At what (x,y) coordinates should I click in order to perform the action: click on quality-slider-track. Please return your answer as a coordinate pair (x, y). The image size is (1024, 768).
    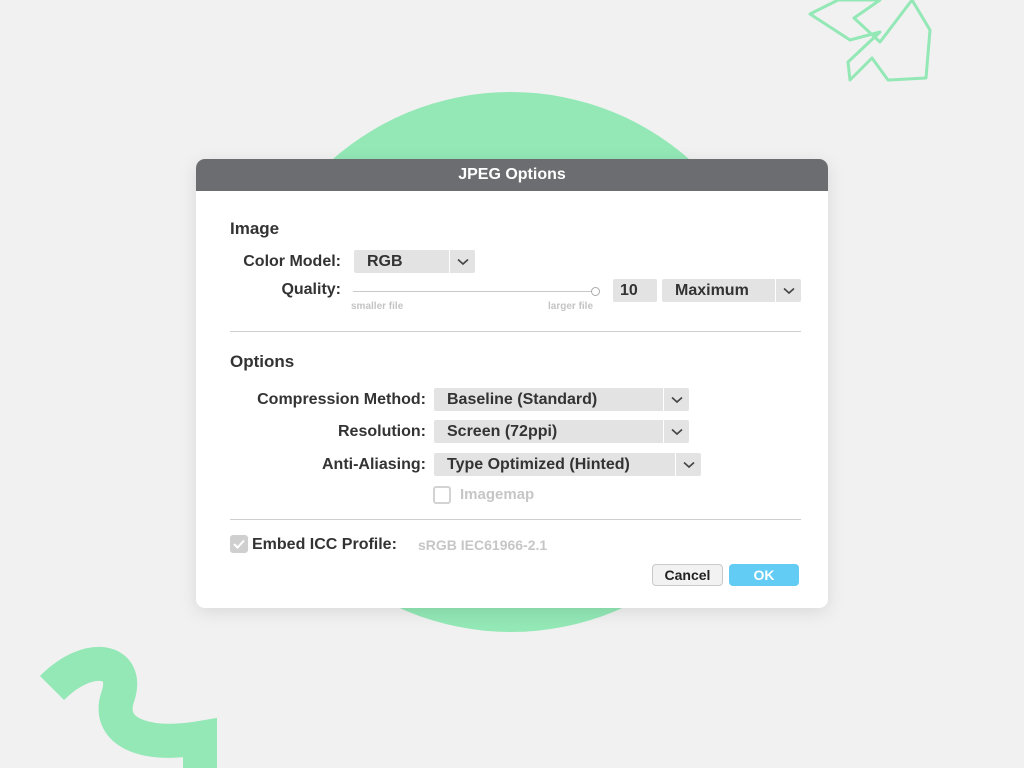
    Looking at the image, I should click on (474, 291).